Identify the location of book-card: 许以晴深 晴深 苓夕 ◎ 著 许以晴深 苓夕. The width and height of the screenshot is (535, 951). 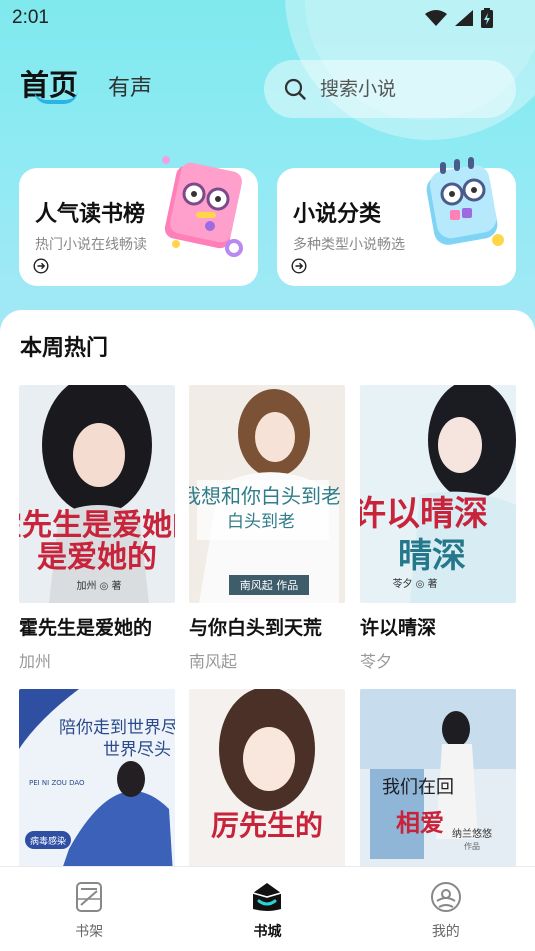
(438, 528).